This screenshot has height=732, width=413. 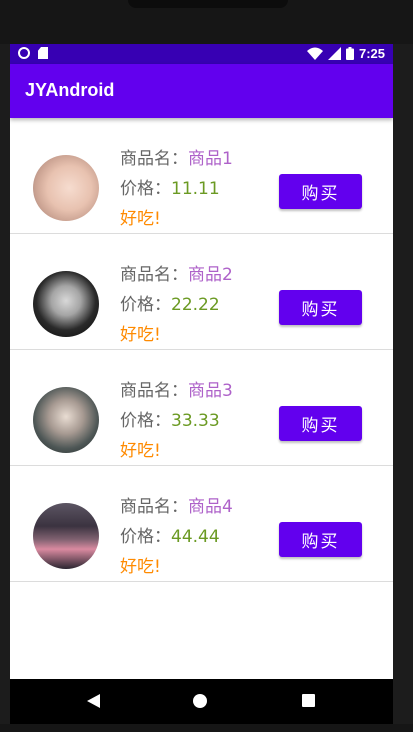 I want to click on product-name: 商品3, so click(x=210, y=391).